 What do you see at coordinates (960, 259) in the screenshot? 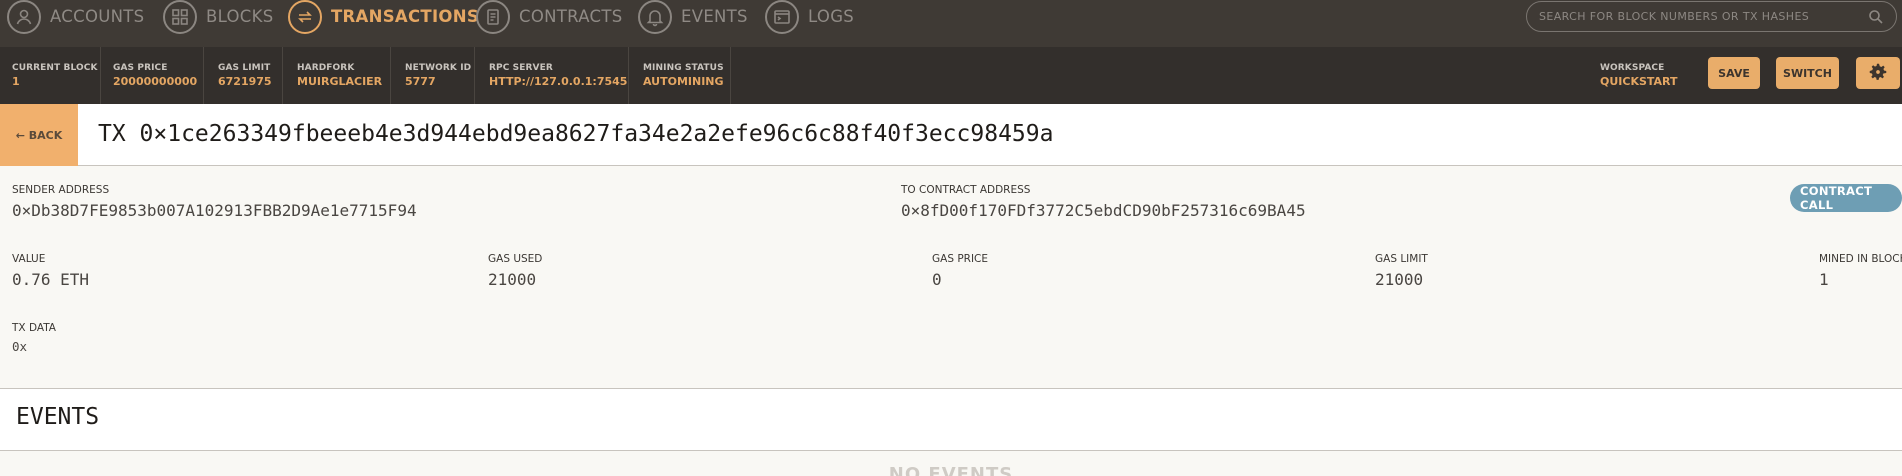
I see `gas-price-label: GAS PRICE` at bounding box center [960, 259].